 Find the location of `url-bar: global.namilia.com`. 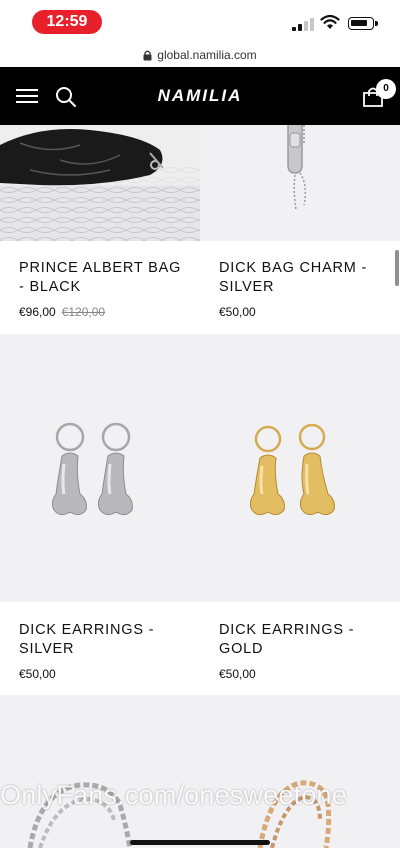

url-bar: global.namilia.com is located at coordinates (200, 55).